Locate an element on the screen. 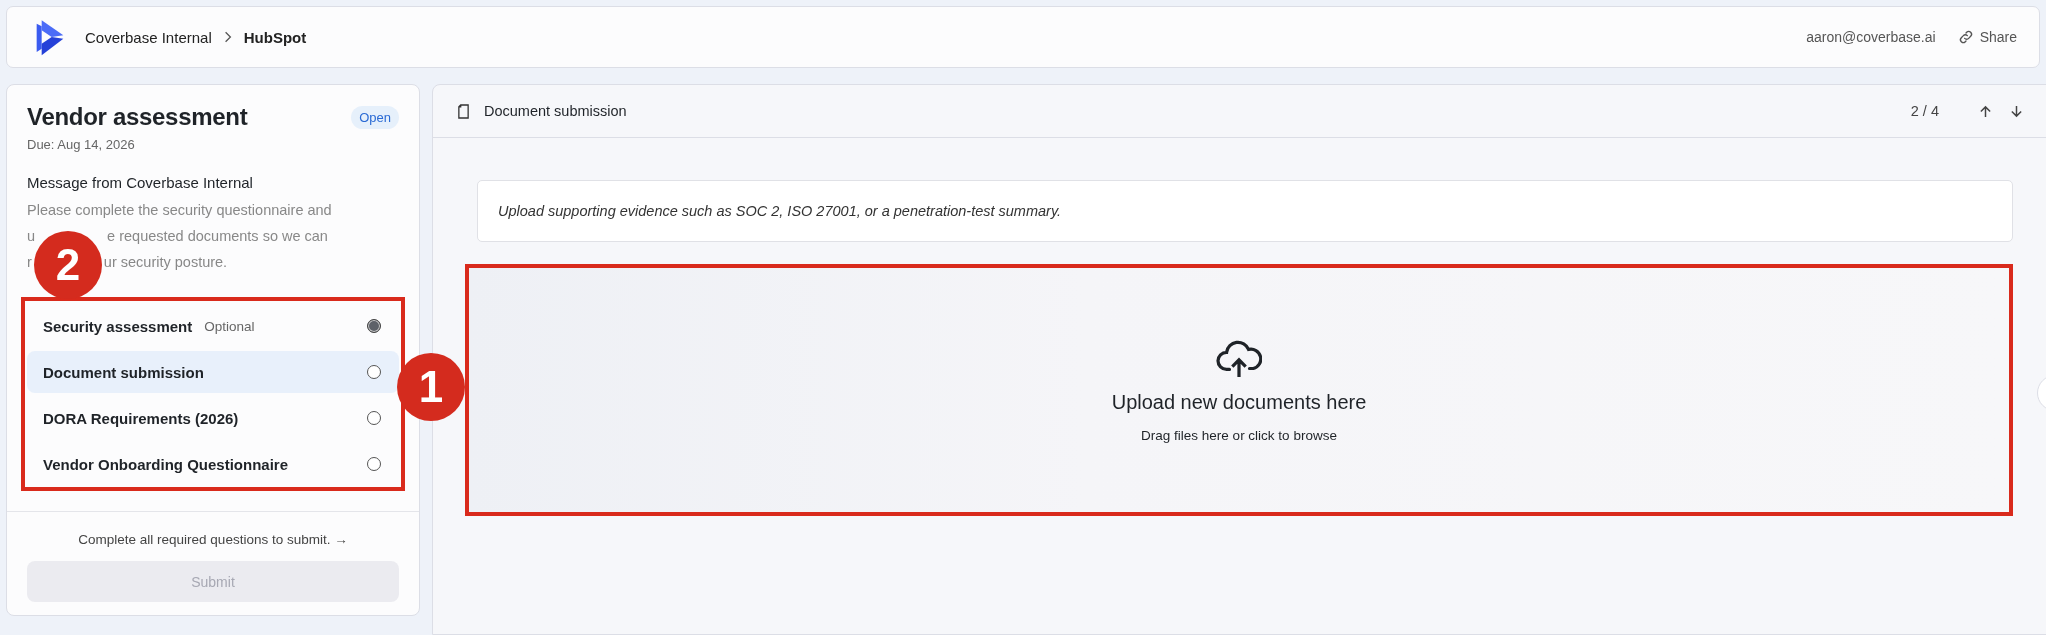 The height and width of the screenshot is (635, 2046). chevron-icon is located at coordinates (227, 37).